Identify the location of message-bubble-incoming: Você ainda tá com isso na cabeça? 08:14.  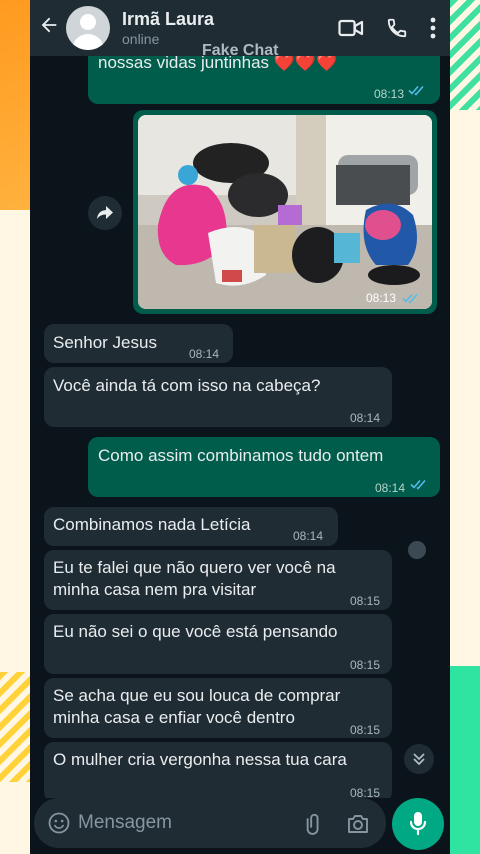
(218, 397).